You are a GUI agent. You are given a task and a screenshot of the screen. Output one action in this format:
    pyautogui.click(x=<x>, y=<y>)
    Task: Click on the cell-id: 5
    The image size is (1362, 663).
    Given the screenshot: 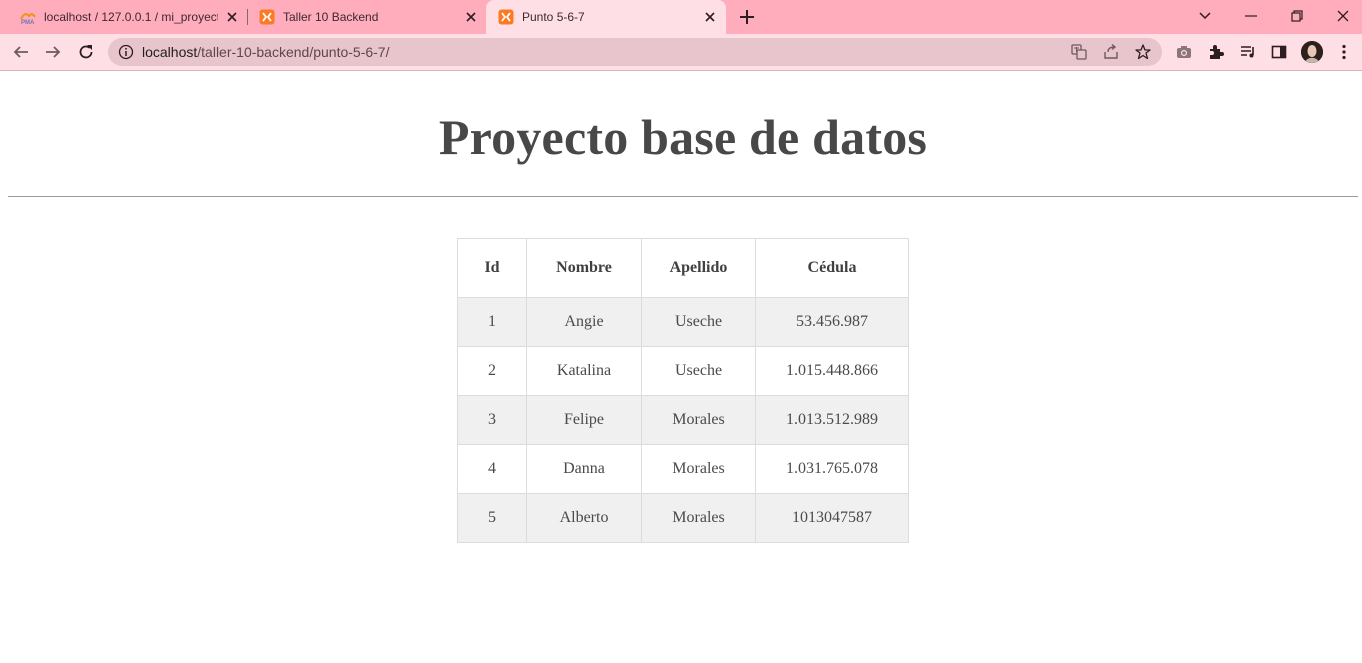 What is the action you would take?
    pyautogui.click(x=492, y=518)
    